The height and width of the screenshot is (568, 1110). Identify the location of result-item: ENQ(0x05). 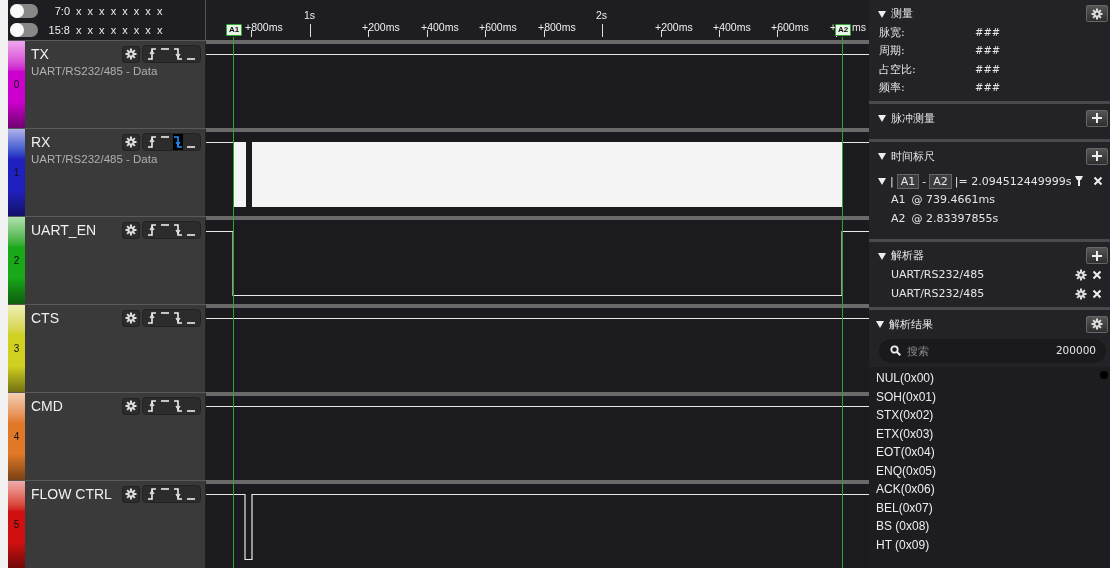
(993, 471).